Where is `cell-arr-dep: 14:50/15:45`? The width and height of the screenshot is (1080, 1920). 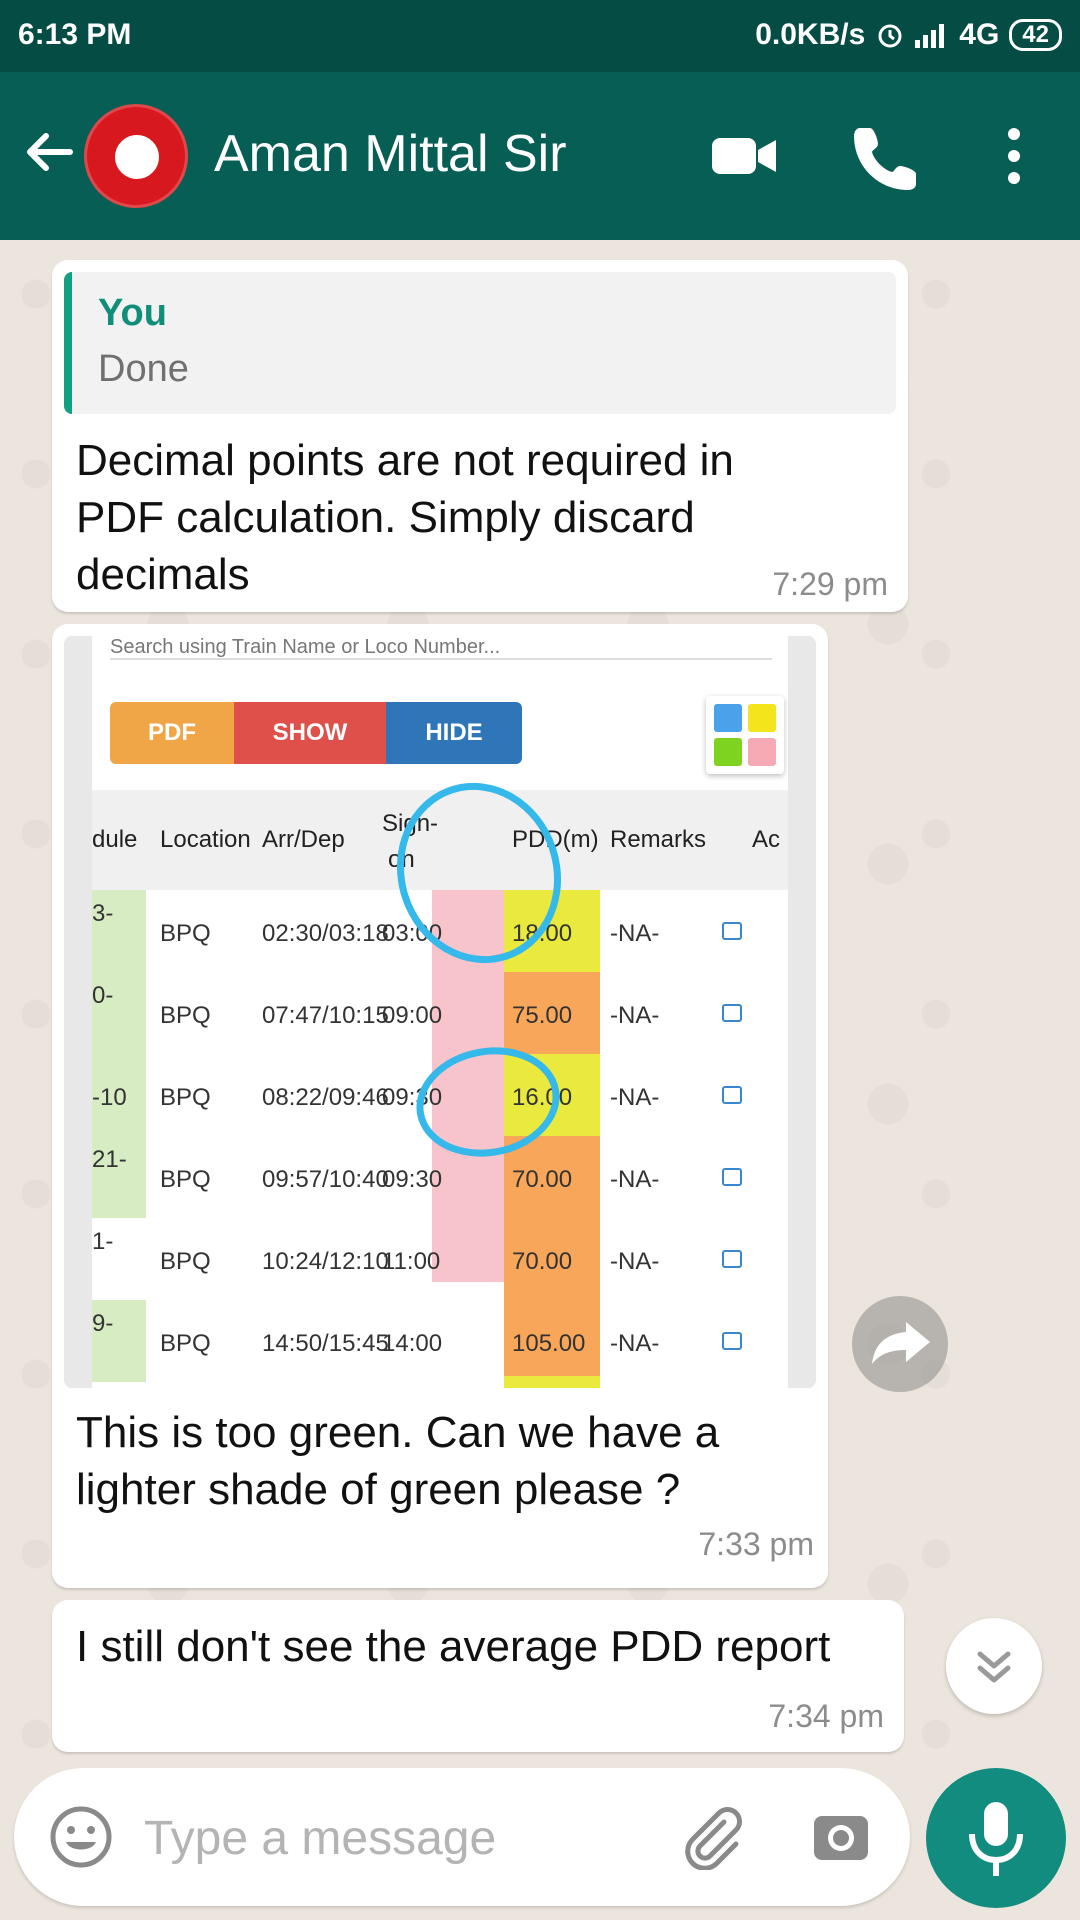 cell-arr-dep: 14:50/15:45 is located at coordinates (325, 1343).